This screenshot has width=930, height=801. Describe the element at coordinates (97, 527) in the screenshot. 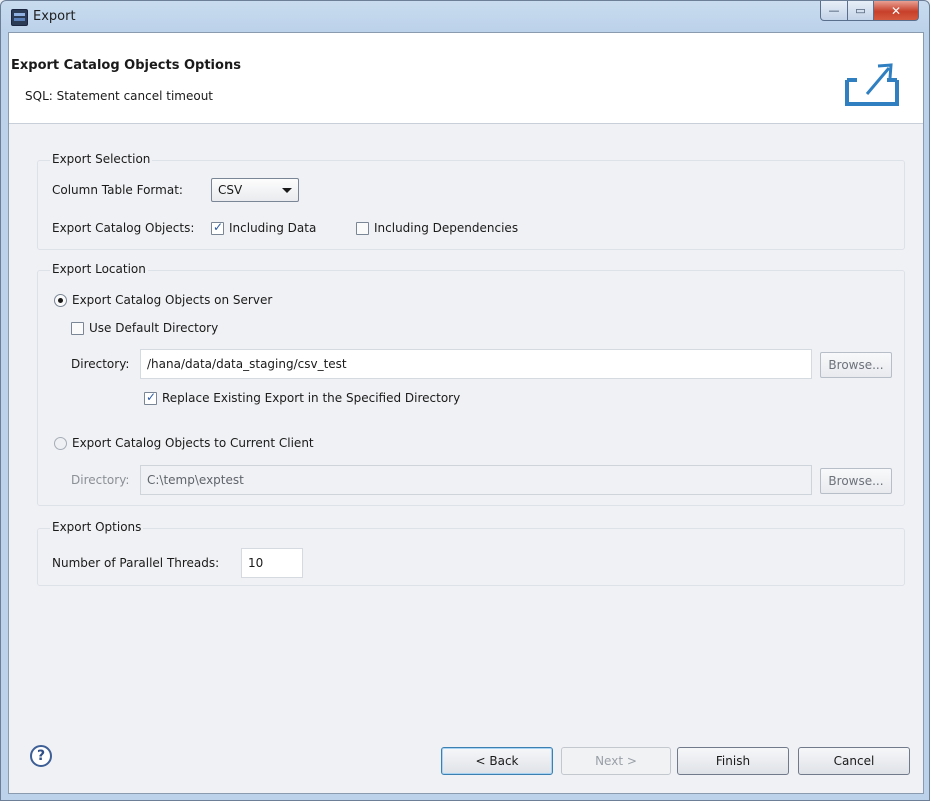

I see `export-options-title: Export Options` at that location.